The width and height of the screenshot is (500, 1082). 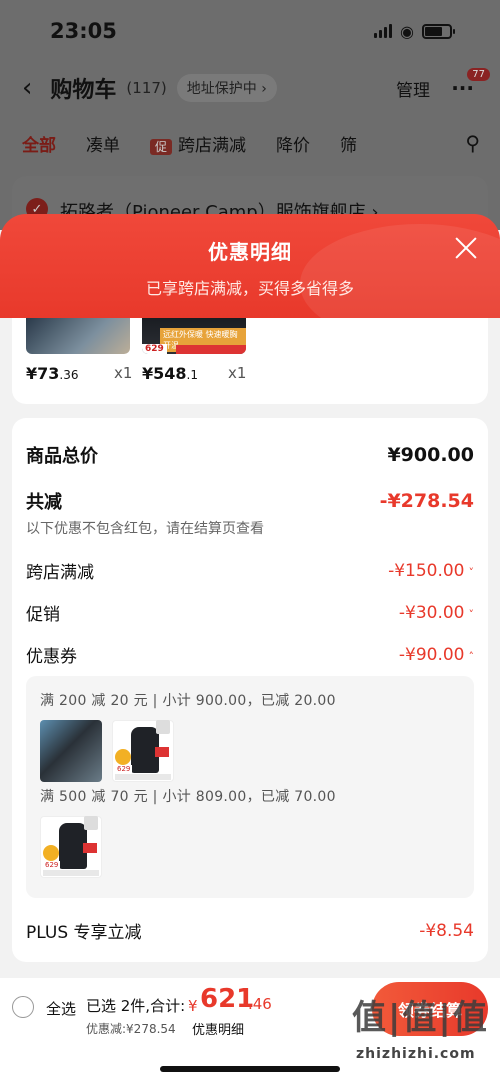 What do you see at coordinates (83, 90) in the screenshot?
I see `page-title: 购物车` at bounding box center [83, 90].